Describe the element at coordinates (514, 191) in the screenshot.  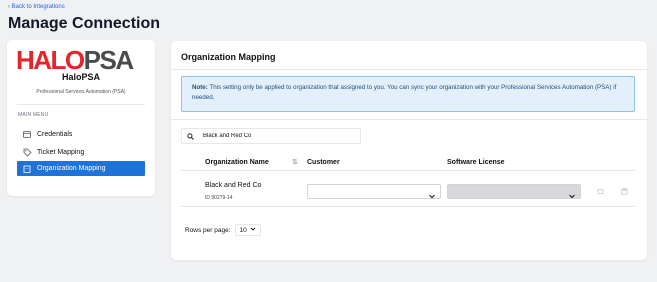
I see `software-license-select` at that location.